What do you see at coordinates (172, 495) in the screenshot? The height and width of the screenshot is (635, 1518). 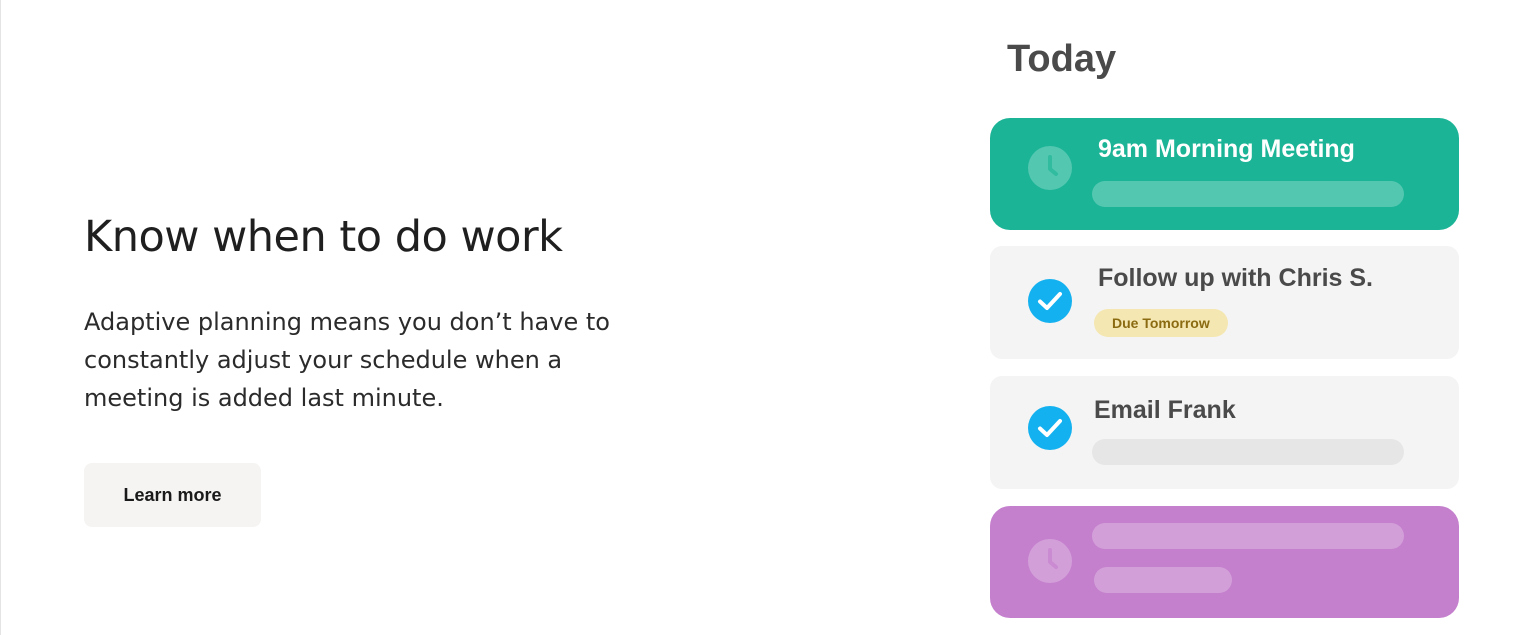 I see `learn-more-button: Learn more` at bounding box center [172, 495].